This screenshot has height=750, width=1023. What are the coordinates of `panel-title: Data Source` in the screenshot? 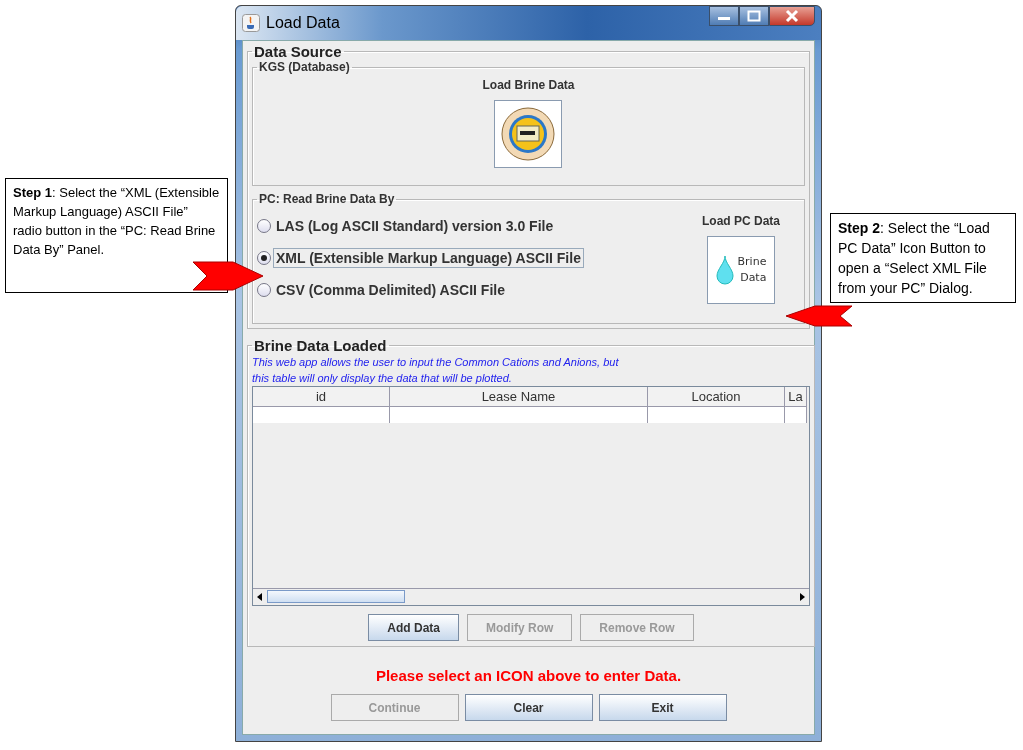 It's located at (298, 51).